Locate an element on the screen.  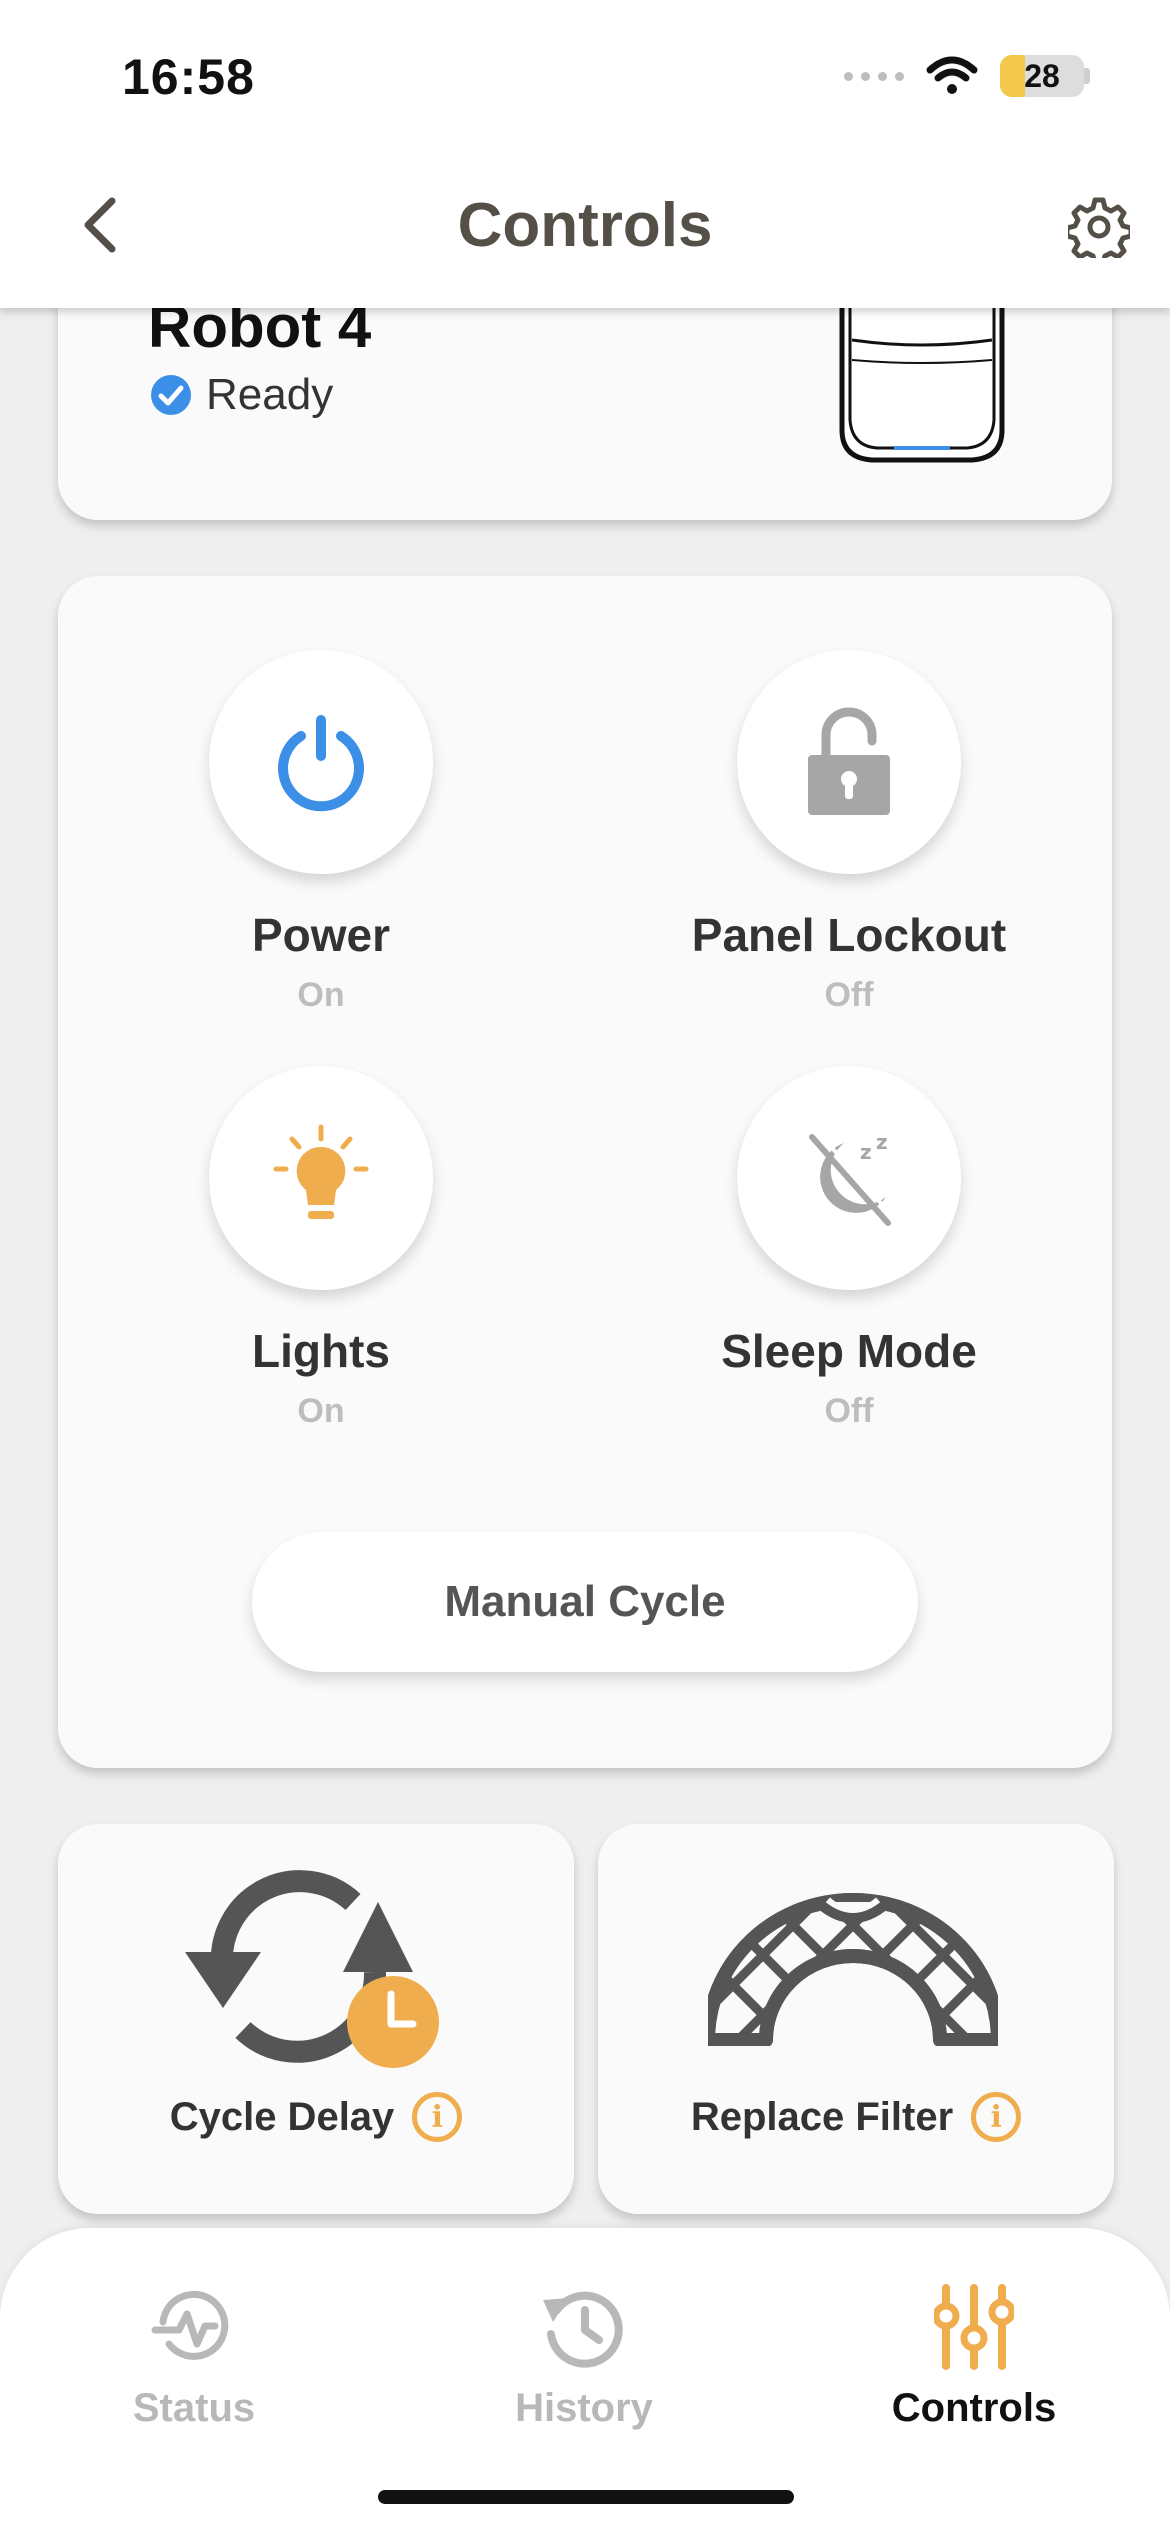
top-bar: 16:58 28 Controls is located at coordinates (585, 154).